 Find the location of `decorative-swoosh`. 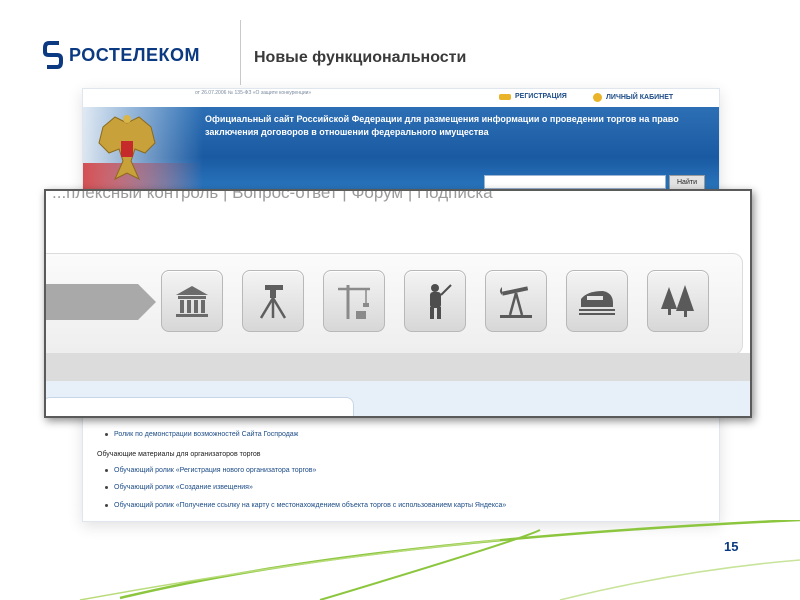

decorative-swoosh is located at coordinates (439, 560).